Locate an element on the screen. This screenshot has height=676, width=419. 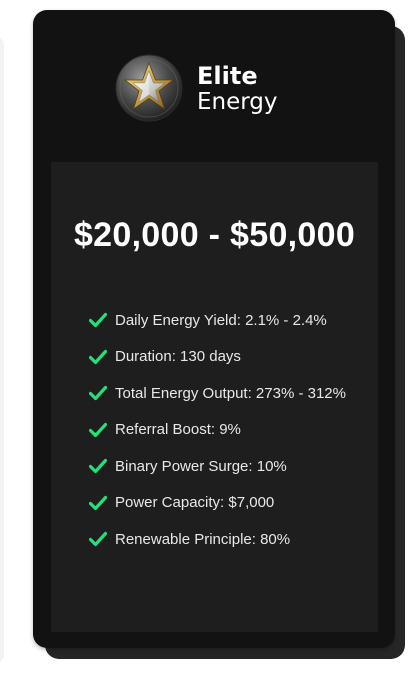
brand-name-line2: Energy is located at coordinates (237, 102).